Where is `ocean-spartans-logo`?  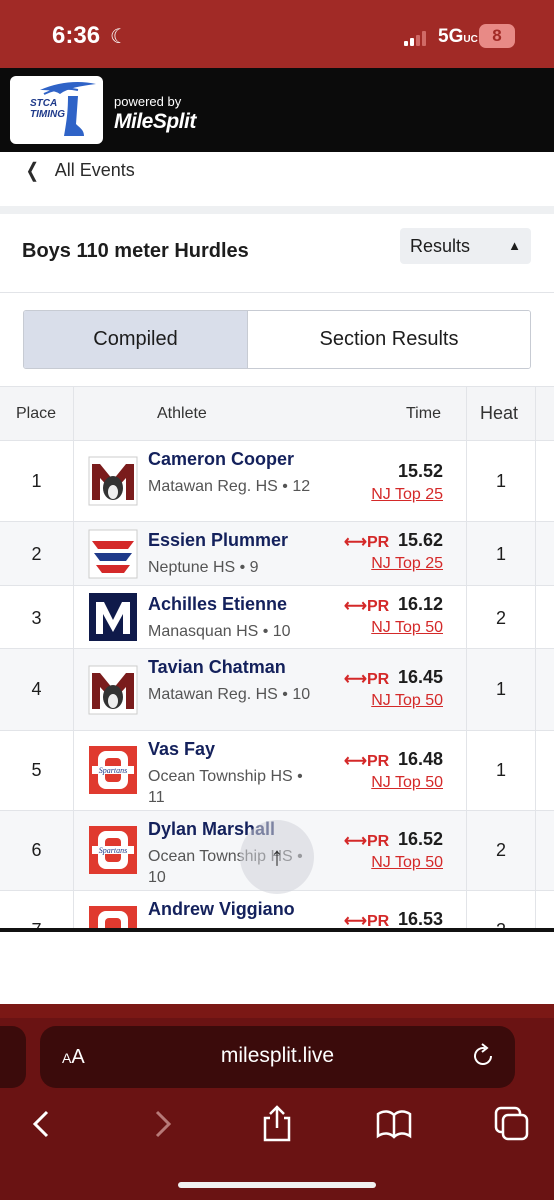
ocean-spartans-logo is located at coordinates (113, 918).